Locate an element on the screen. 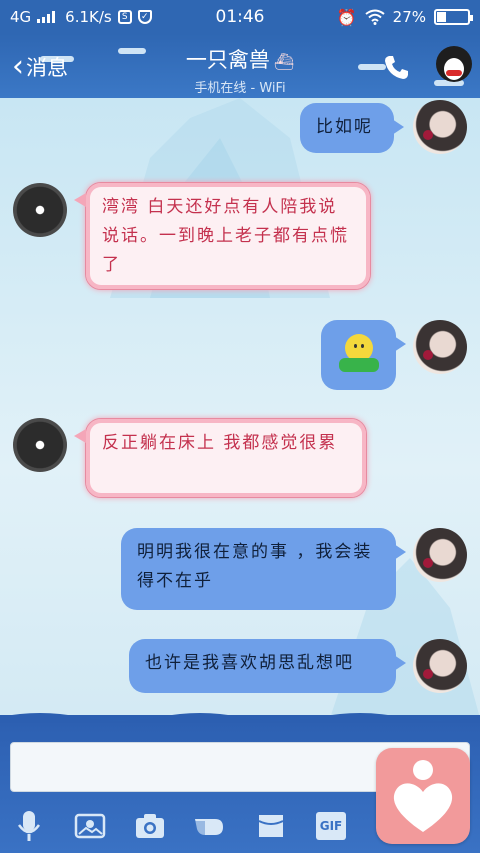 The width and height of the screenshot is (480, 853). s-notification-icon: S is located at coordinates (124, 17).